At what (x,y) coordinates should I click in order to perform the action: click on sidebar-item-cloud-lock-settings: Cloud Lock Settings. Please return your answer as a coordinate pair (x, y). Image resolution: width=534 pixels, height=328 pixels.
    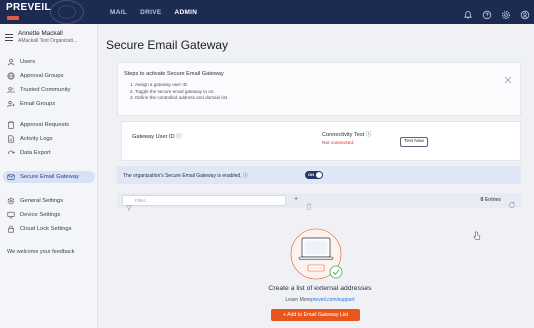
    Looking at the image, I should click on (49, 229).